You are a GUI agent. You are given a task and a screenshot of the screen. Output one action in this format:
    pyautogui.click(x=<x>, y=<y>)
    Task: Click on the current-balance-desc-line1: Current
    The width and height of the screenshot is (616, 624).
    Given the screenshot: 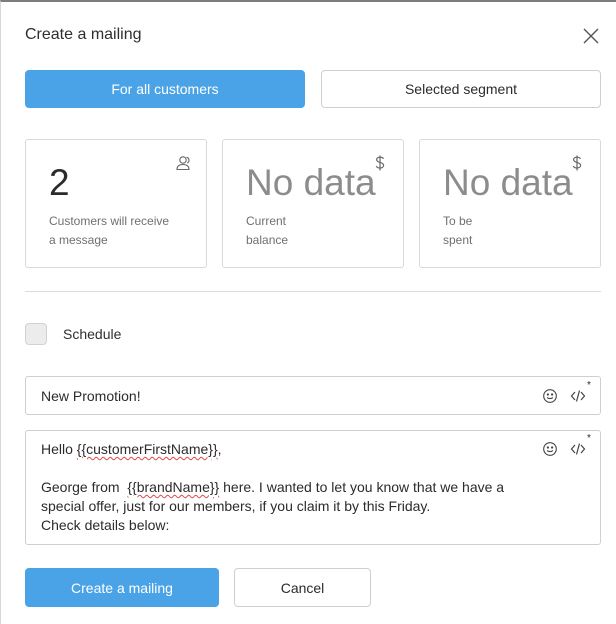 What is the action you would take?
    pyautogui.click(x=266, y=221)
    